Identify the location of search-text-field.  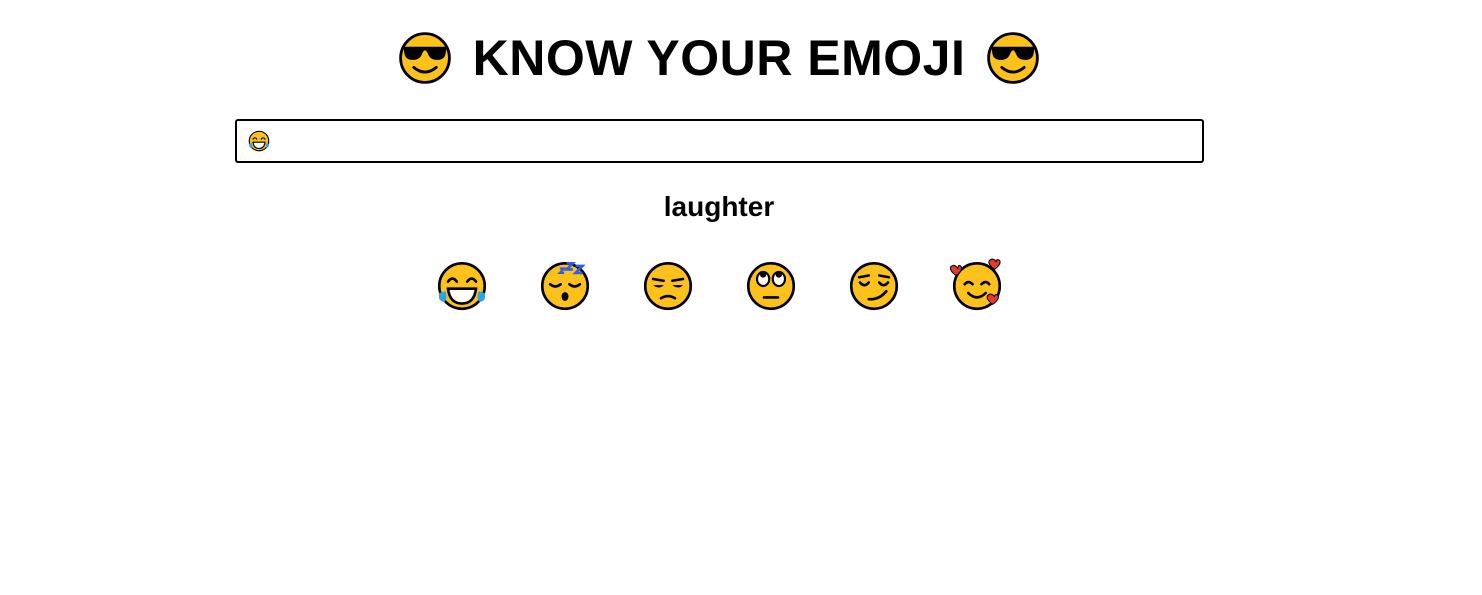
(736, 141).